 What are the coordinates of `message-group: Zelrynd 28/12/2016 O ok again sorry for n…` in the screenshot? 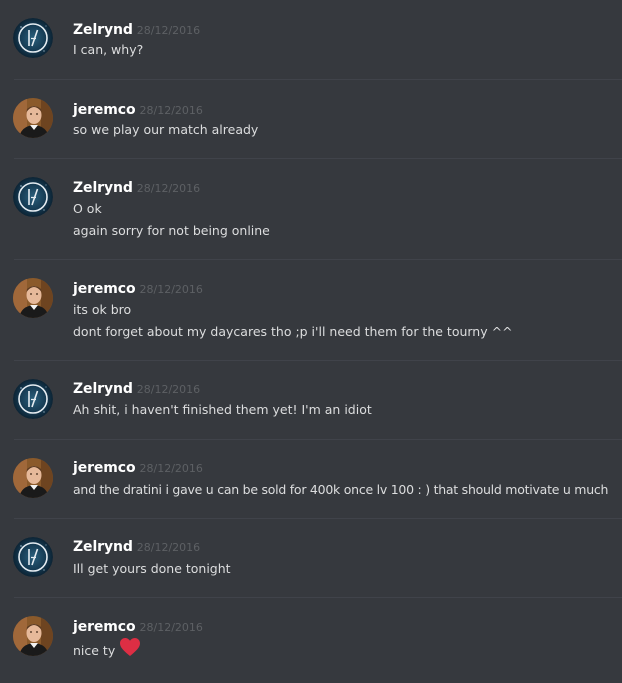 It's located at (311, 209).